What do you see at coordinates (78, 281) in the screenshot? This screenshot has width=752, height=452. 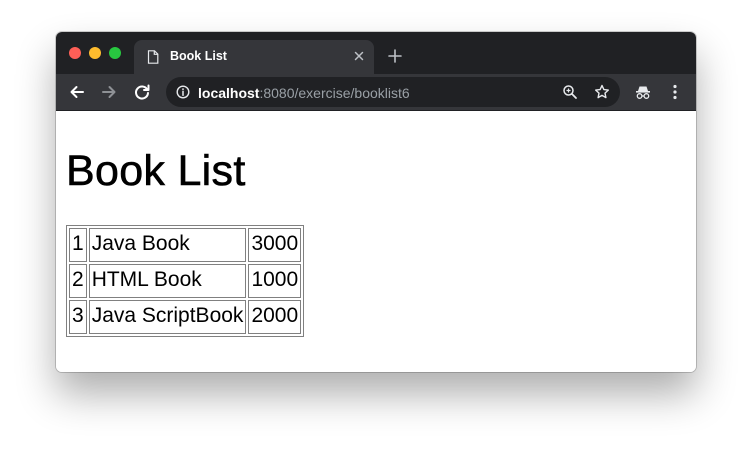 I see `book-number: 2` at bounding box center [78, 281].